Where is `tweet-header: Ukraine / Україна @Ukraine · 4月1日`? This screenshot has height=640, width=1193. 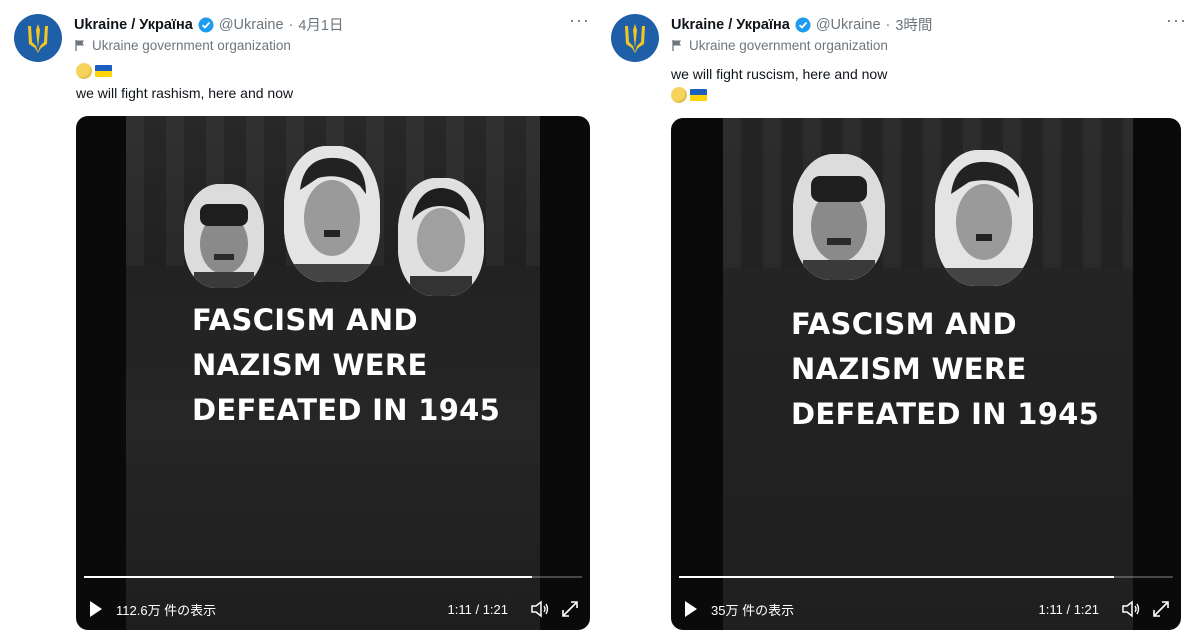 tweet-header: Ukraine / Україна @Ukraine · 4月1日 is located at coordinates (209, 24).